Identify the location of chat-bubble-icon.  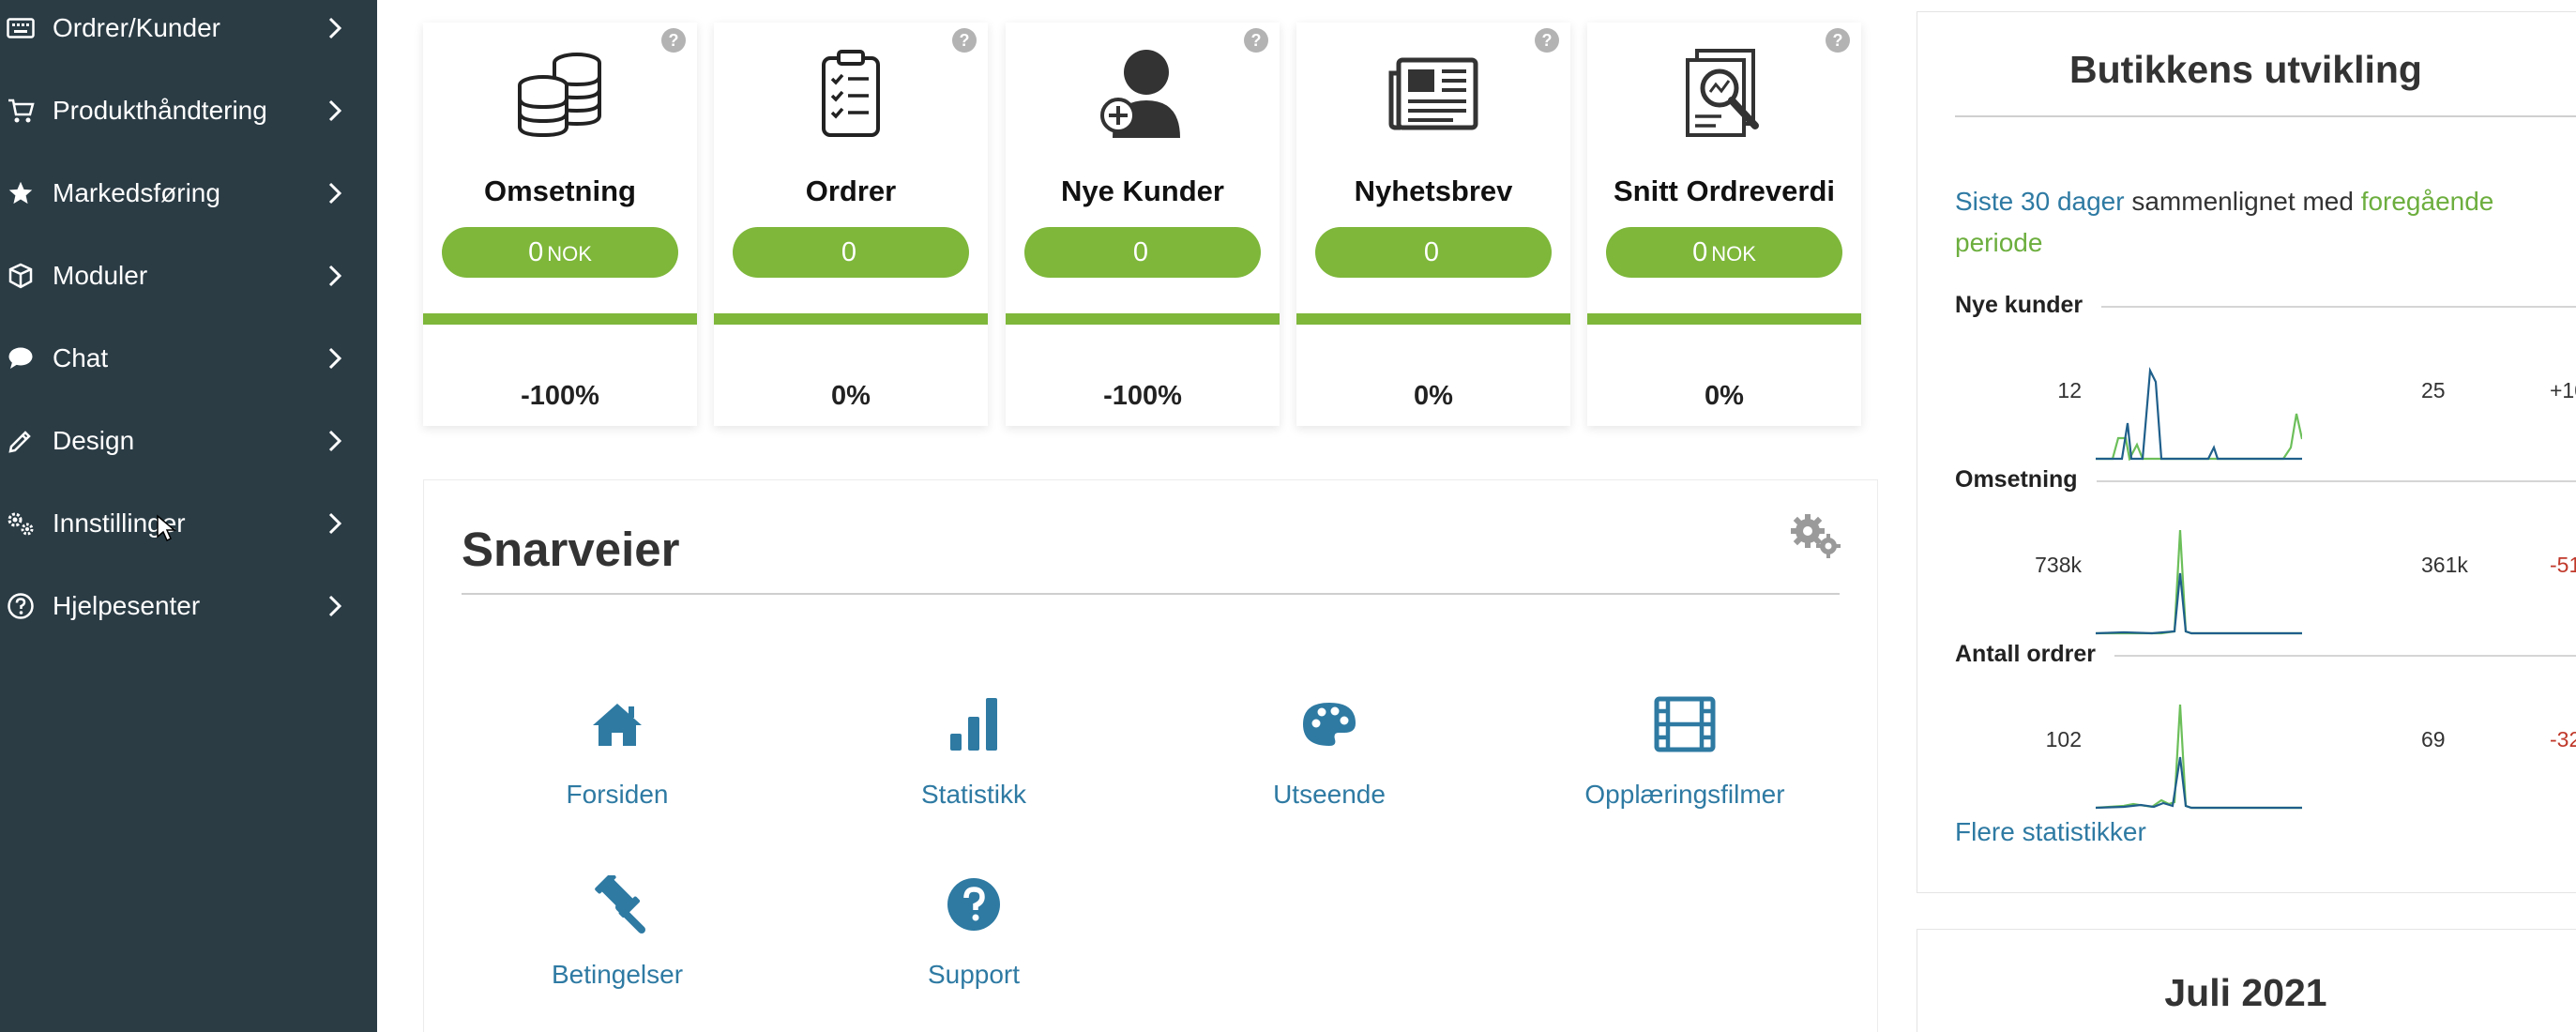
(21, 358).